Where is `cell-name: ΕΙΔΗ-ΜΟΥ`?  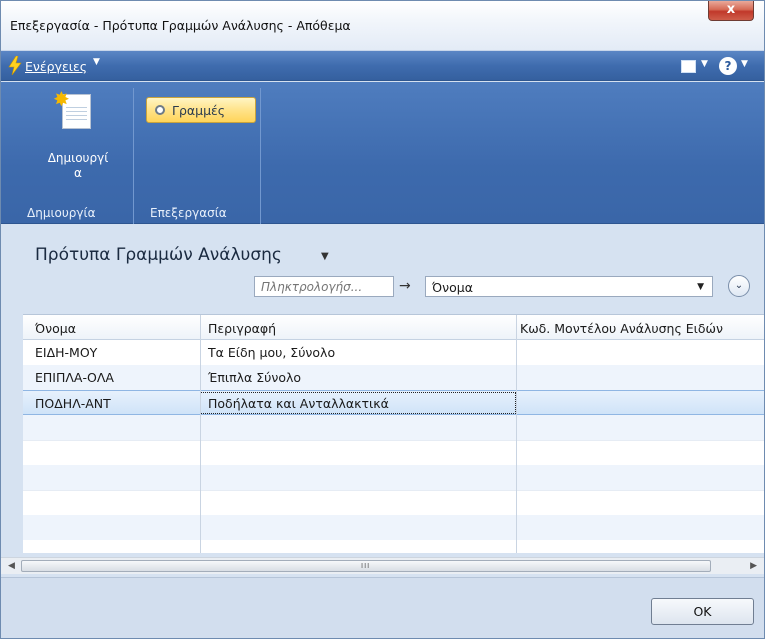
cell-name: ΕΙΔΗ-ΜΟΥ is located at coordinates (66, 352).